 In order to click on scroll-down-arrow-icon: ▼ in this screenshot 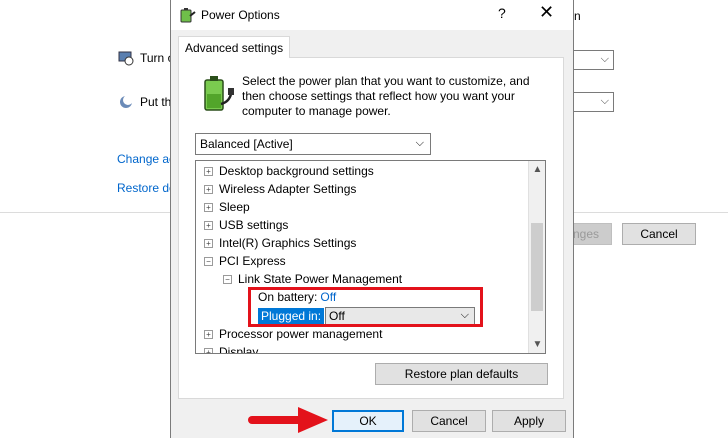, I will do `click(537, 344)`.